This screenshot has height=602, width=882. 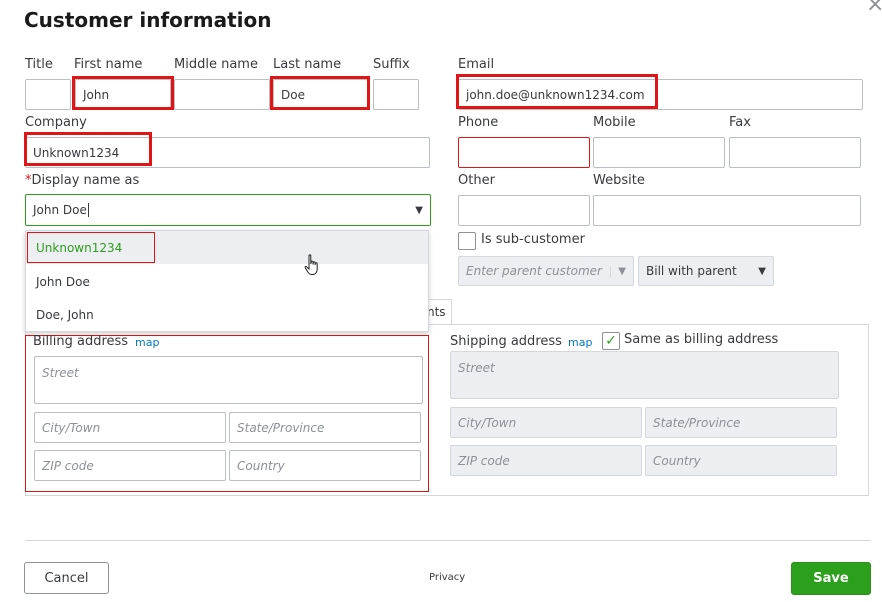 I want to click on shipping-address-title: Shipping address, so click(x=506, y=341).